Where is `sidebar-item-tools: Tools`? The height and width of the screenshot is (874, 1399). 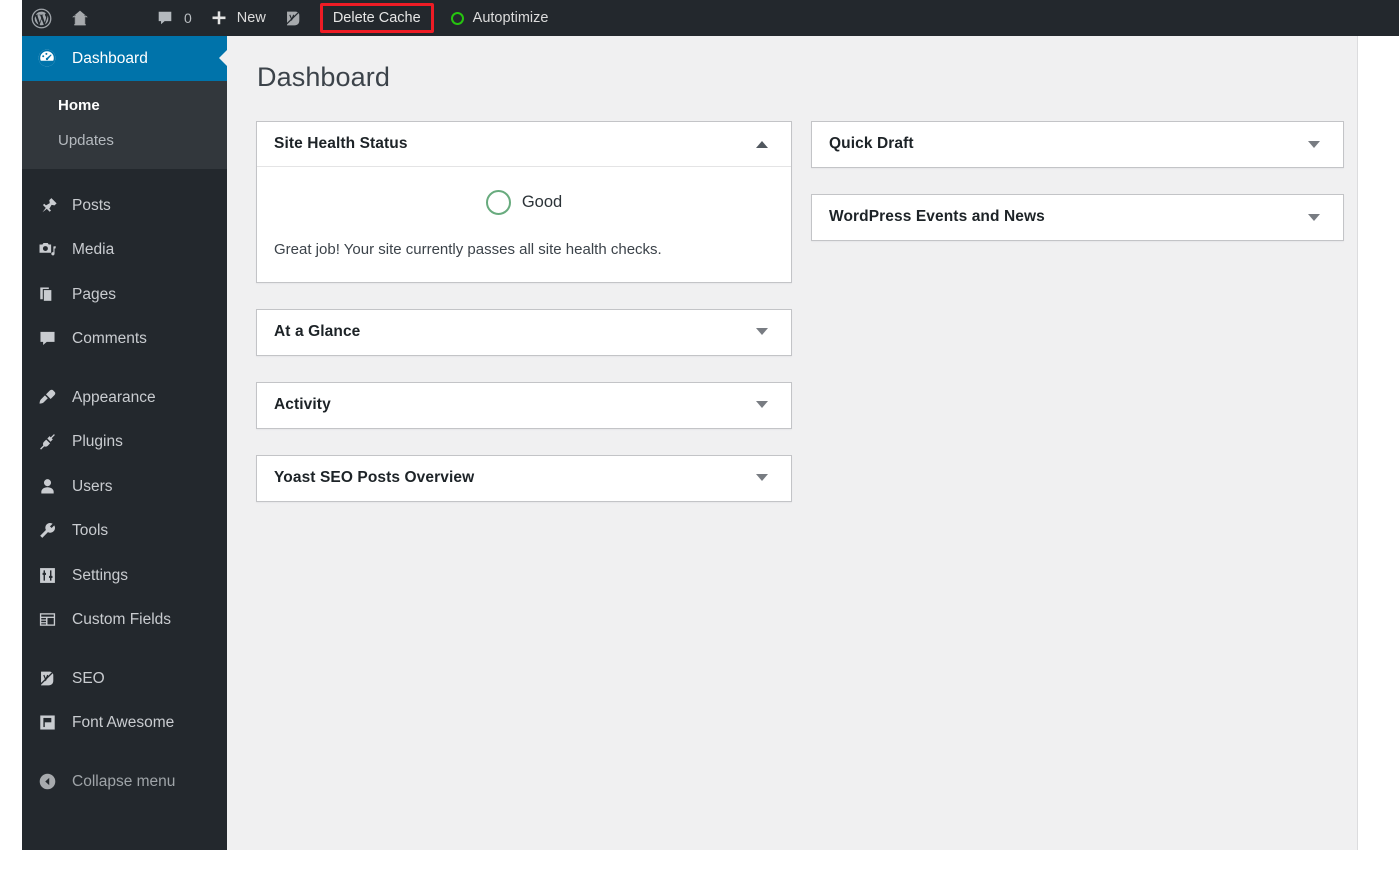 sidebar-item-tools: Tools is located at coordinates (124, 531).